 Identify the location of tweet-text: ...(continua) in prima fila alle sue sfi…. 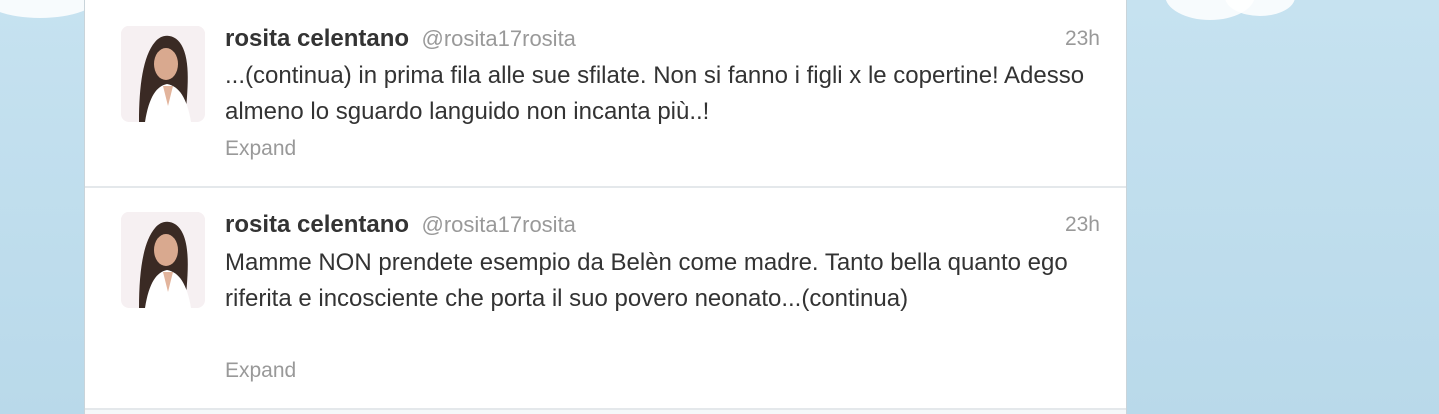
(655, 93).